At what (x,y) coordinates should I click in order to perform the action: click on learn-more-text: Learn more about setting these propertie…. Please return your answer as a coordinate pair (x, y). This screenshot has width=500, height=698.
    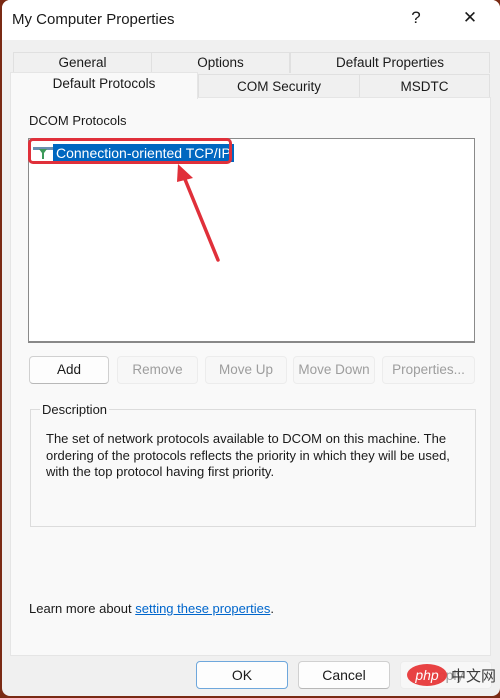
    Looking at the image, I should click on (151, 608).